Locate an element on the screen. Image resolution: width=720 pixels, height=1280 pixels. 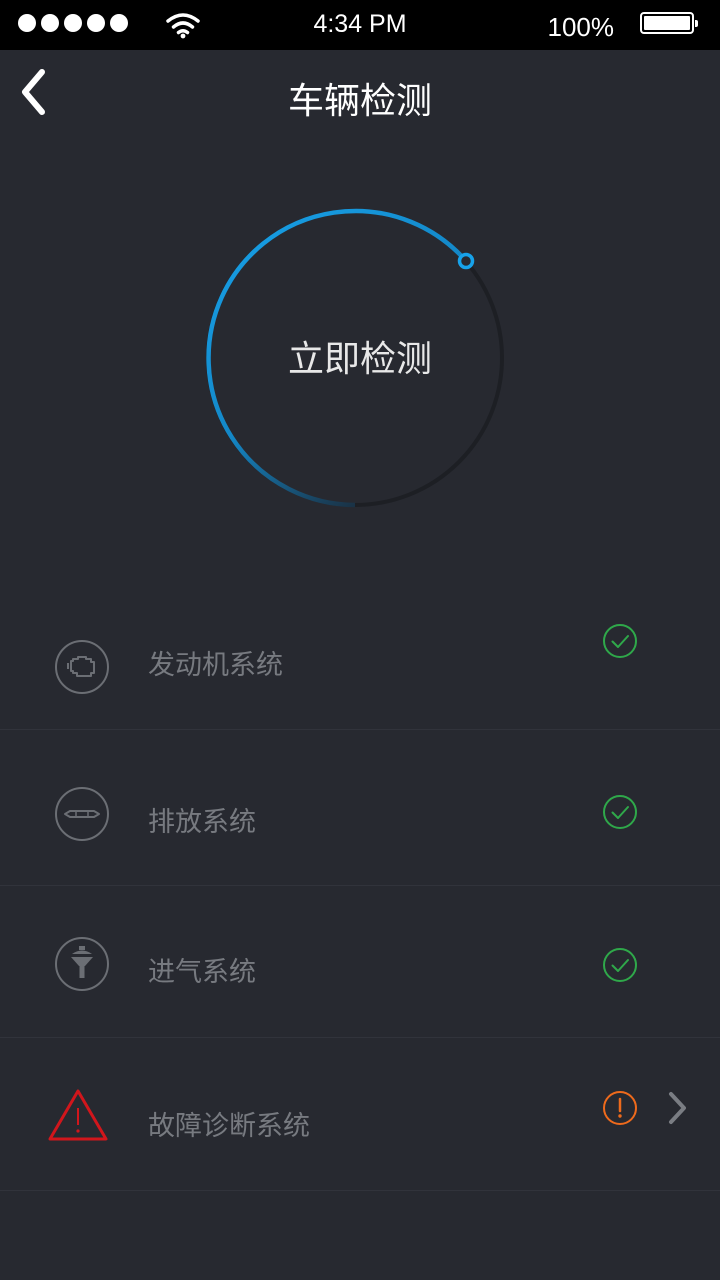
exhaust-icon is located at coordinates (82, 814).